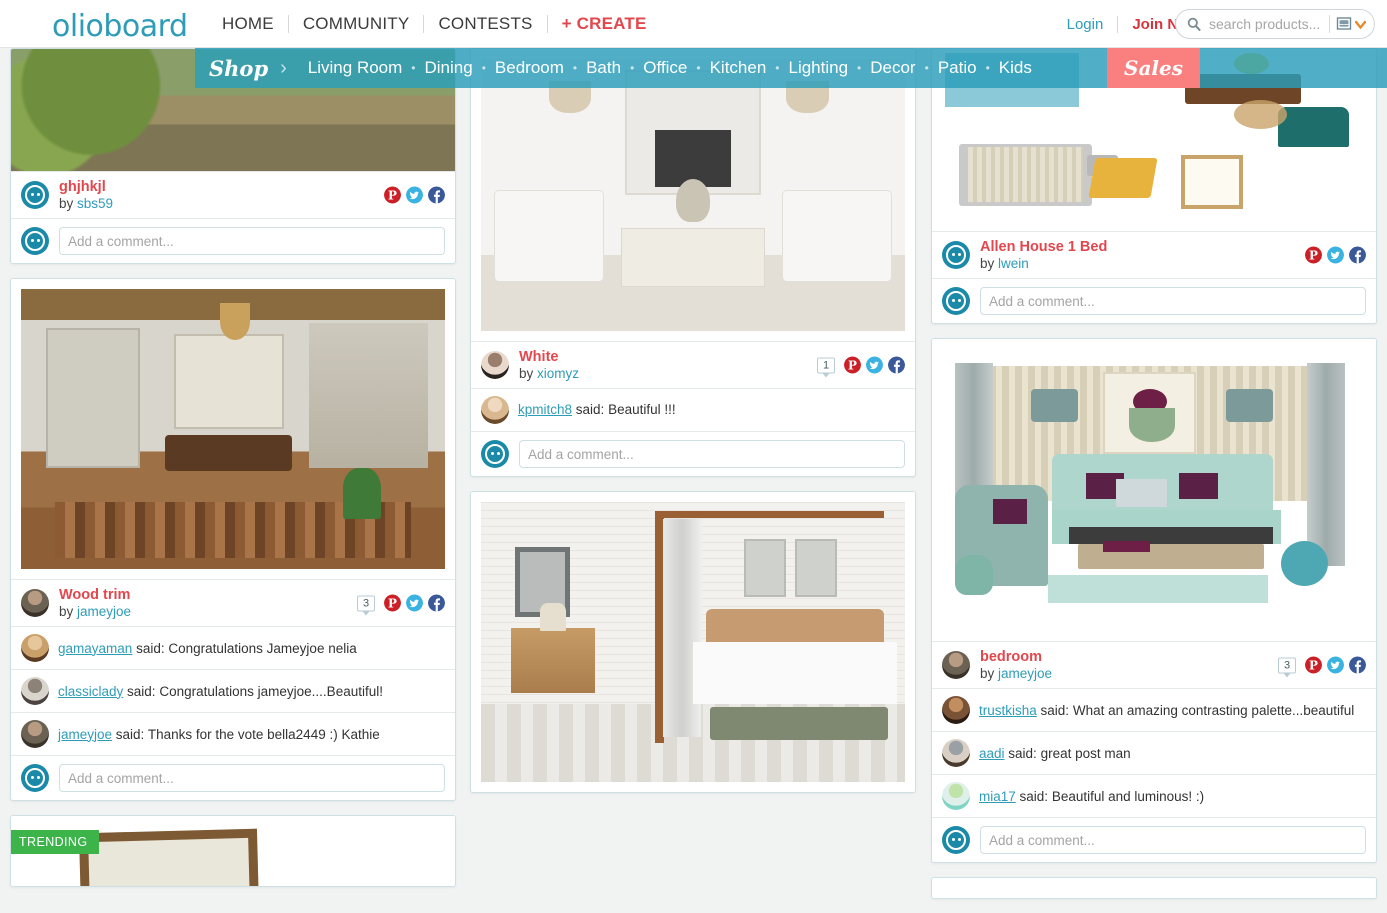 This screenshot has height=913, width=1387. What do you see at coordinates (604, 24) in the screenshot?
I see `nav-create: + CREATE` at bounding box center [604, 24].